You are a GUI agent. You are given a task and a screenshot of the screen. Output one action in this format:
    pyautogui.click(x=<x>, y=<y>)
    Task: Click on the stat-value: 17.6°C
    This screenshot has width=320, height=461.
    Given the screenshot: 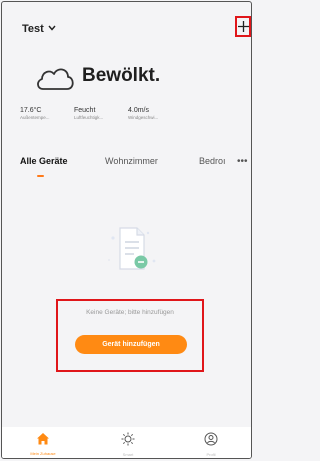 What is the action you would take?
    pyautogui.click(x=31, y=110)
    